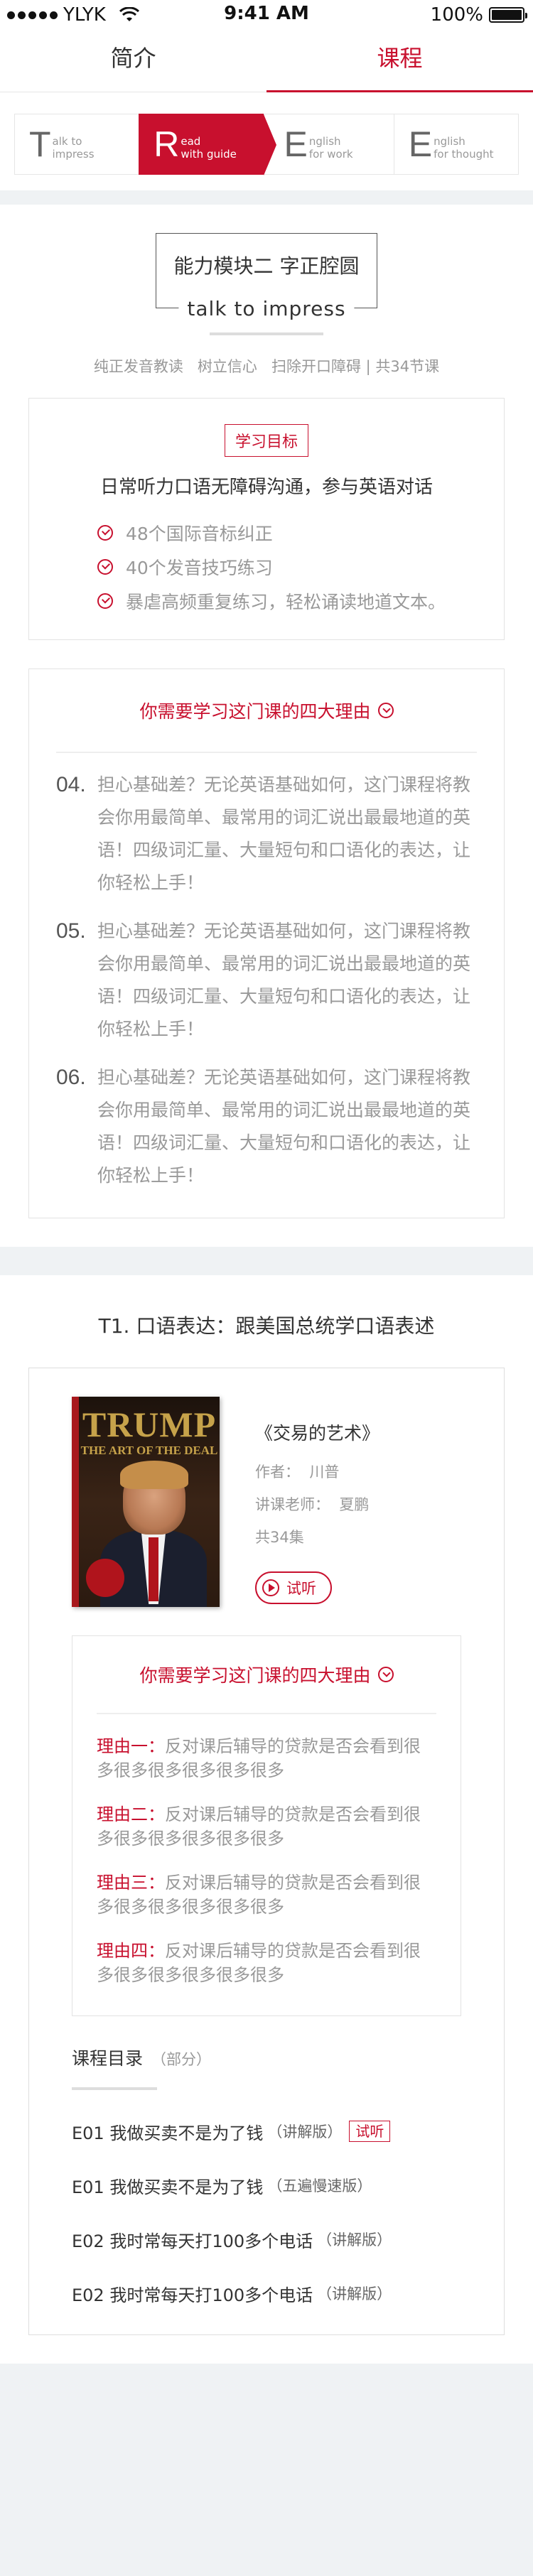 Image resolution: width=533 pixels, height=2576 pixels. What do you see at coordinates (279, 1538) in the screenshot?
I see `episode-count: 共34集` at bounding box center [279, 1538].